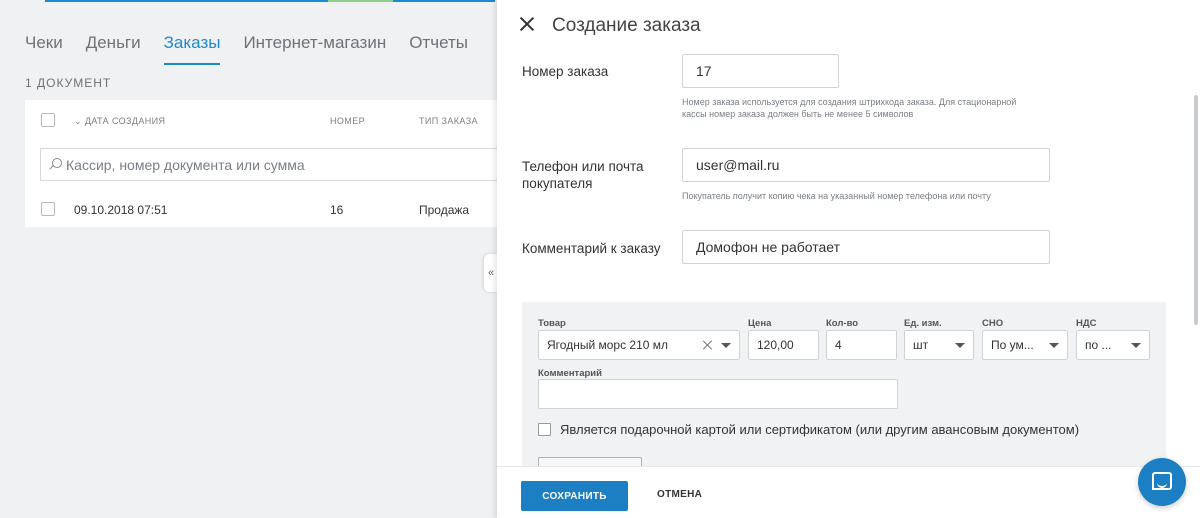  I want to click on item-comment-input, so click(718, 394).